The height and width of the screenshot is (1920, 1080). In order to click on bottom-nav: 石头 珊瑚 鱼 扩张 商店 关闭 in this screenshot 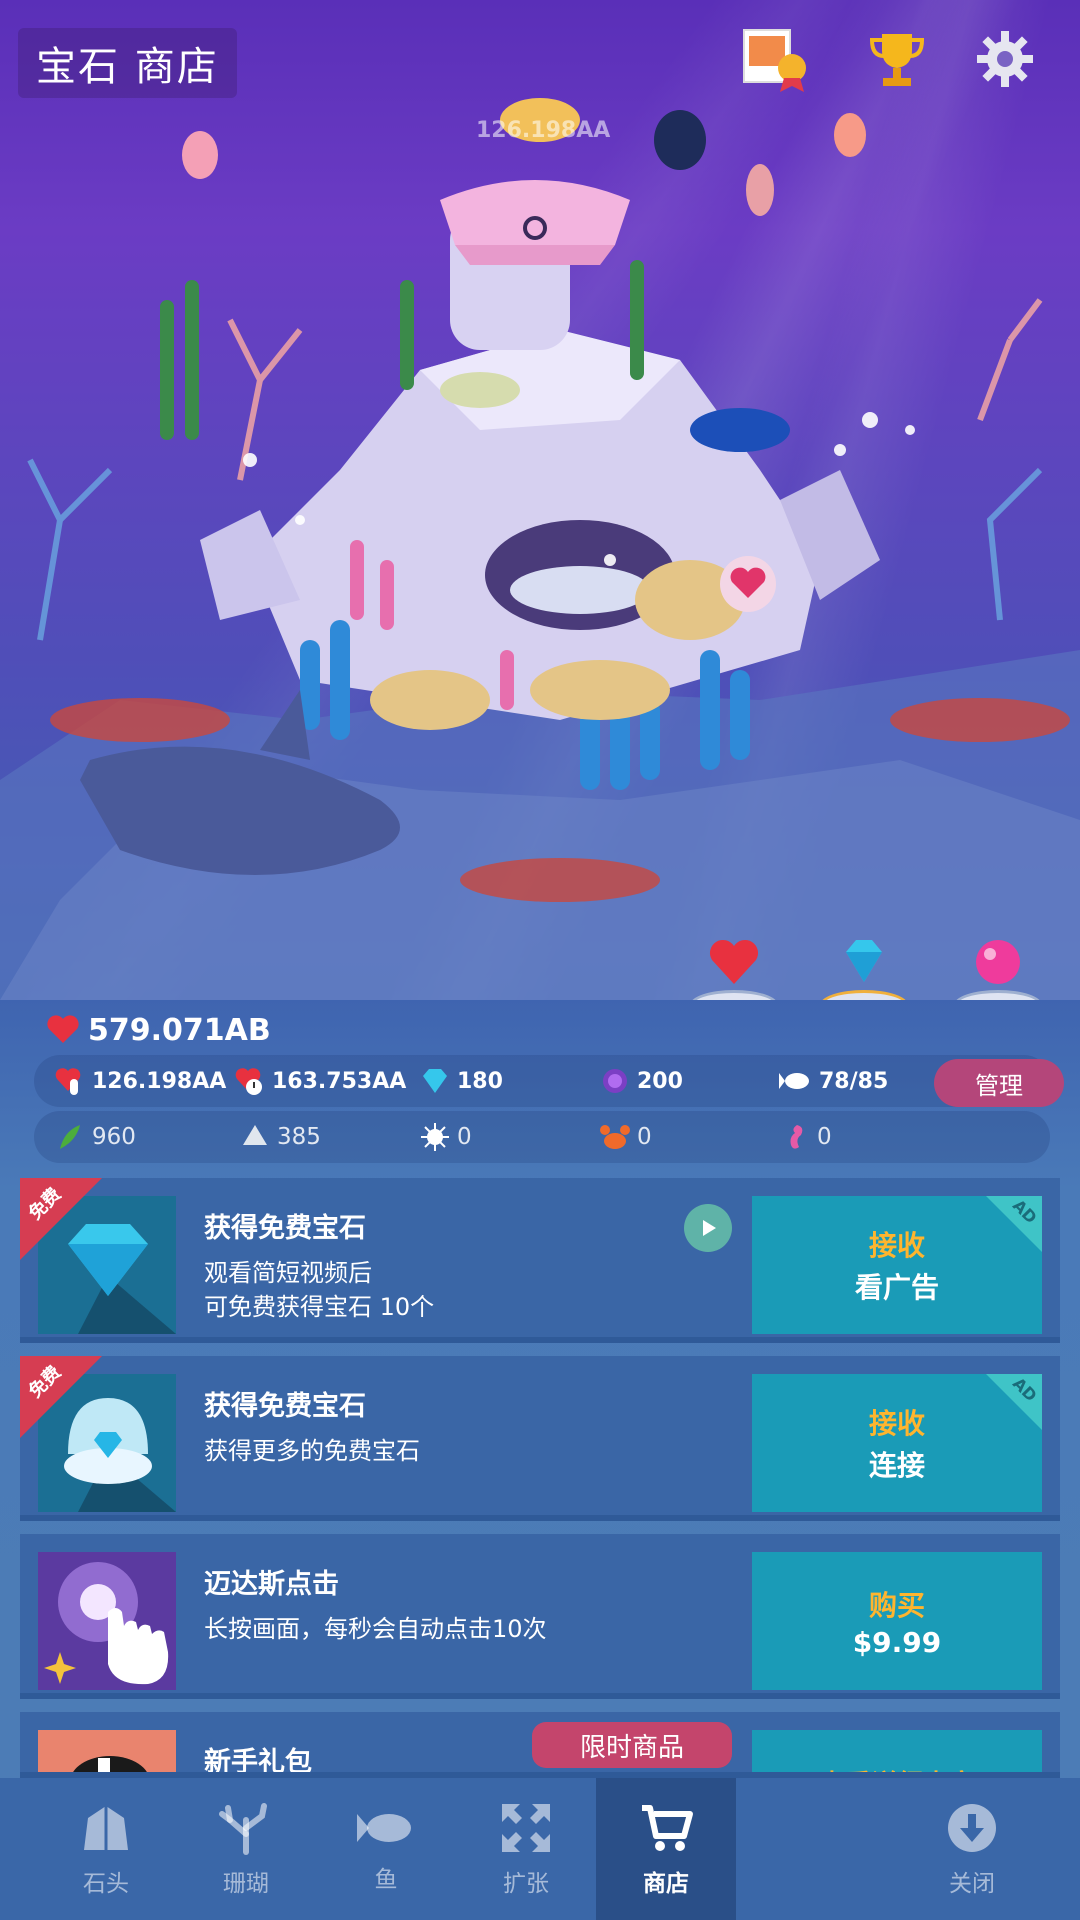, I will do `click(540, 1849)`.